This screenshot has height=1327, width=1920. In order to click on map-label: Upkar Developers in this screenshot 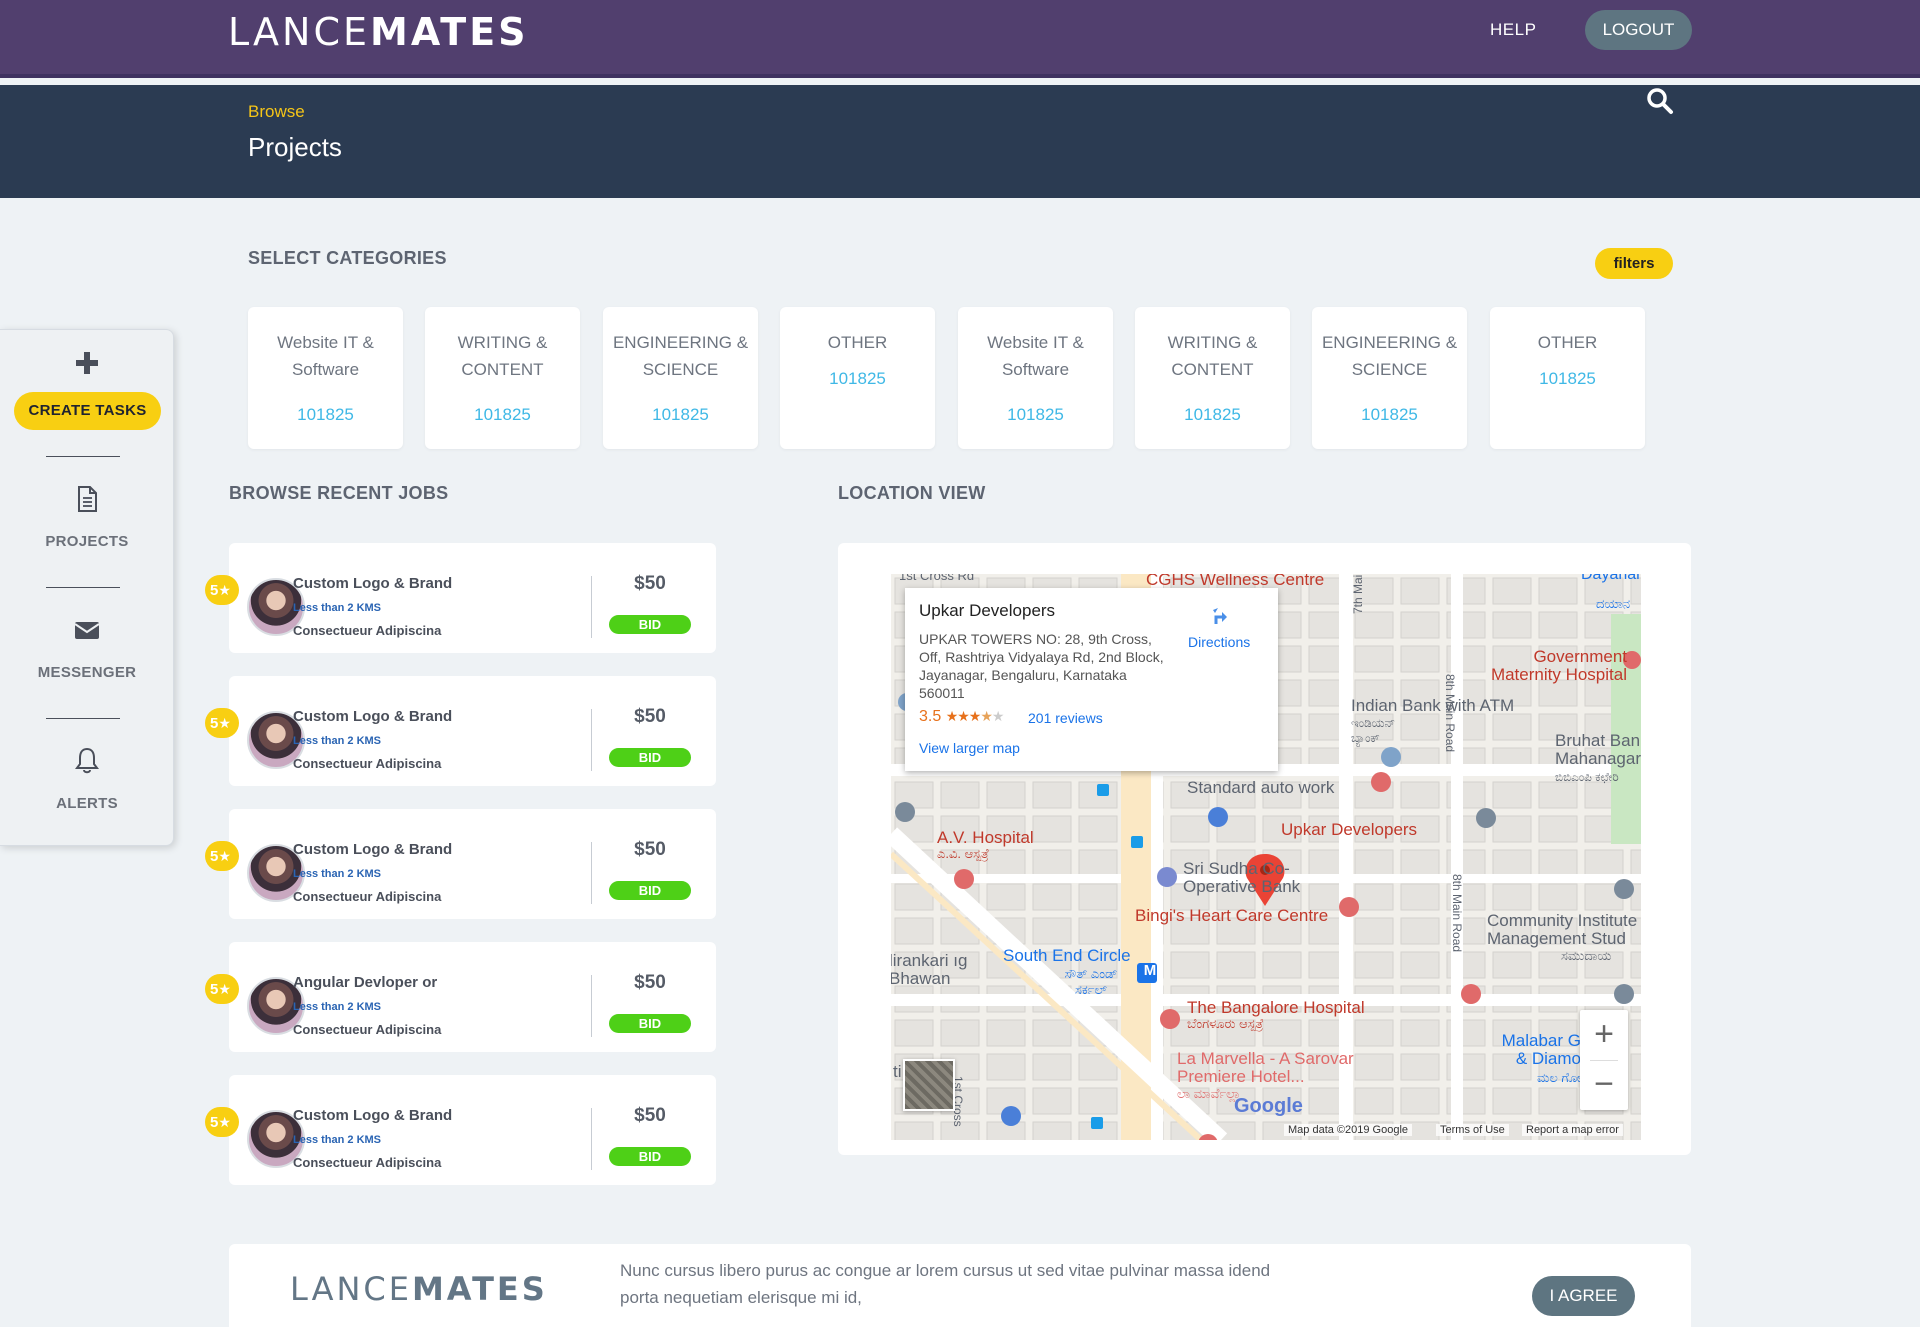, I will do `click(1349, 829)`.